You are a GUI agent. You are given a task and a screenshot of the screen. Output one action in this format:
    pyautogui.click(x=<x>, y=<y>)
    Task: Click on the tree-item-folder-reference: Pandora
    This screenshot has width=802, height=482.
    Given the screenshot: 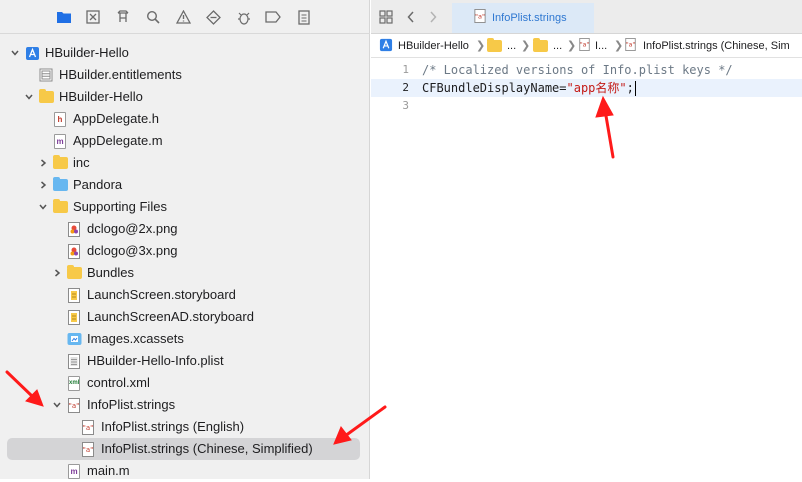 What is the action you would take?
    pyautogui.click(x=185, y=185)
    